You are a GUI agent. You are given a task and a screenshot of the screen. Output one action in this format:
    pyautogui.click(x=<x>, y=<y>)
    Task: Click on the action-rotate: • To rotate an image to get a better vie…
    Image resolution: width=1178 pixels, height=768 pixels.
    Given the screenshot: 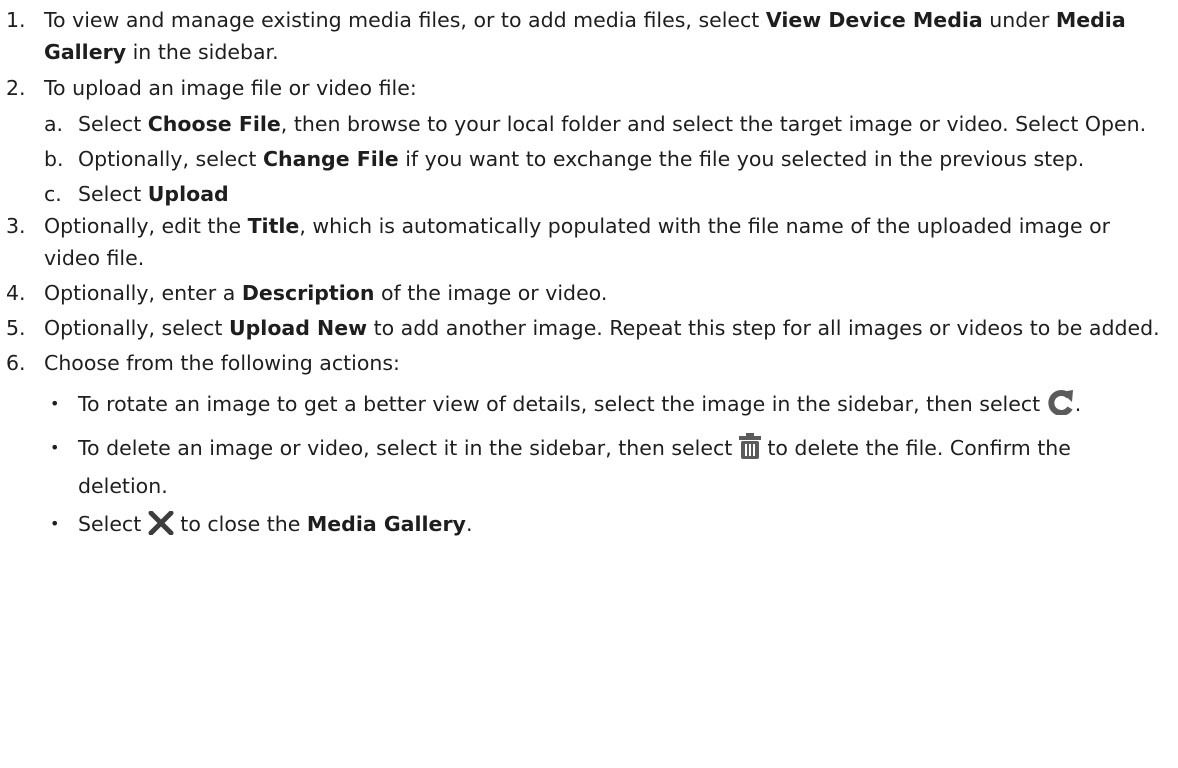 What is the action you would take?
    pyautogui.click(x=602, y=406)
    